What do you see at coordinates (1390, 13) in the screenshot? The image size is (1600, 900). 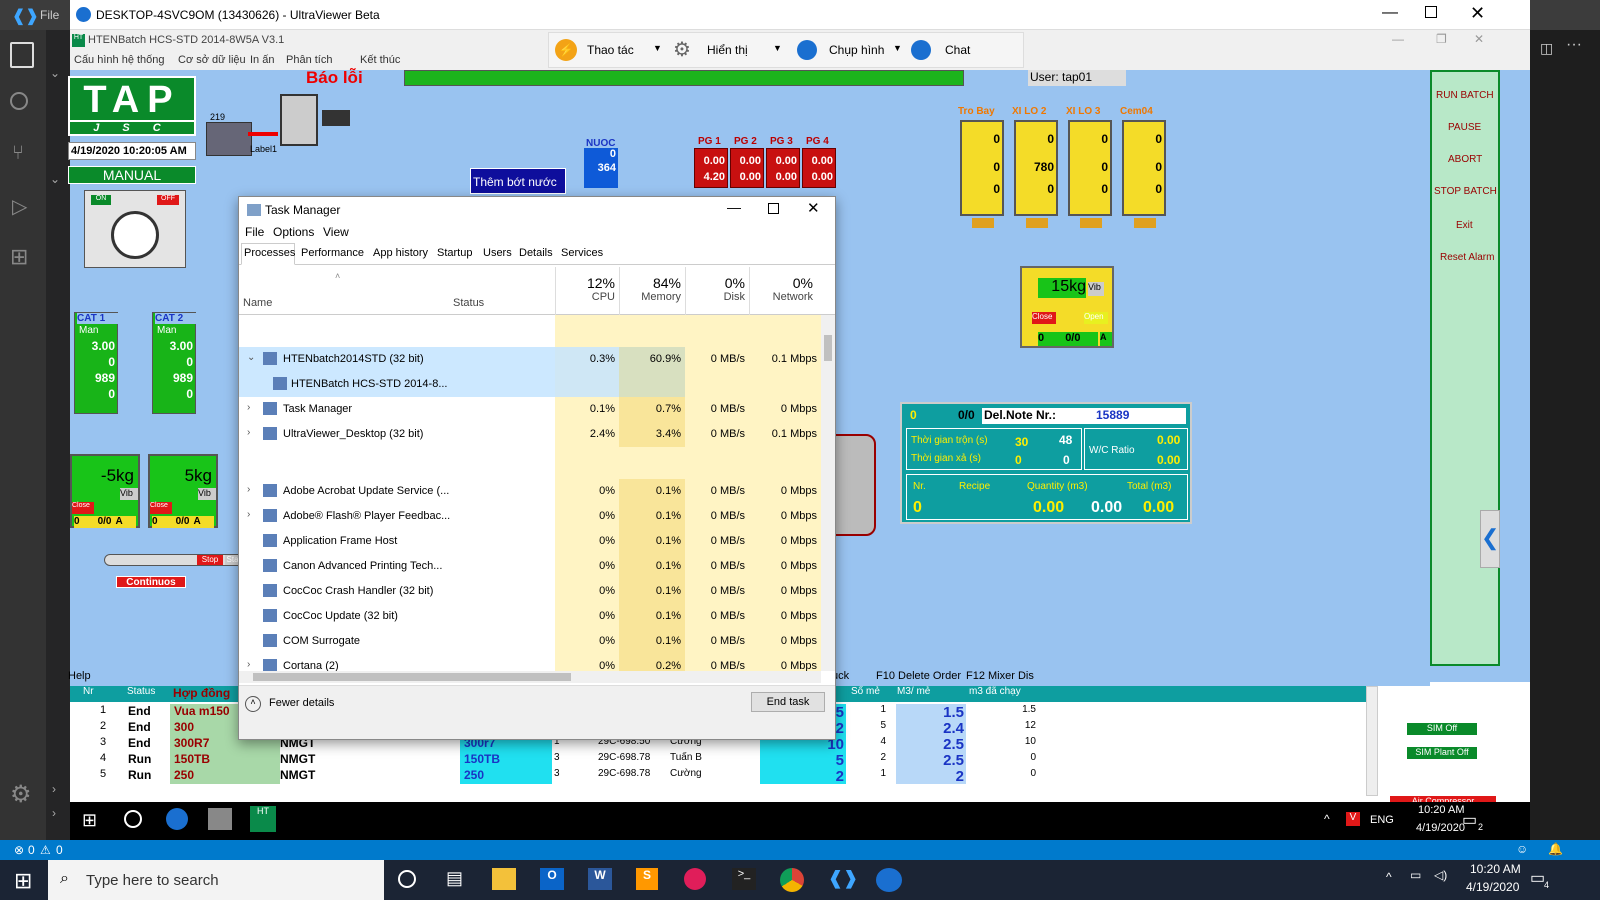 I see `minimize-icon: —` at bounding box center [1390, 13].